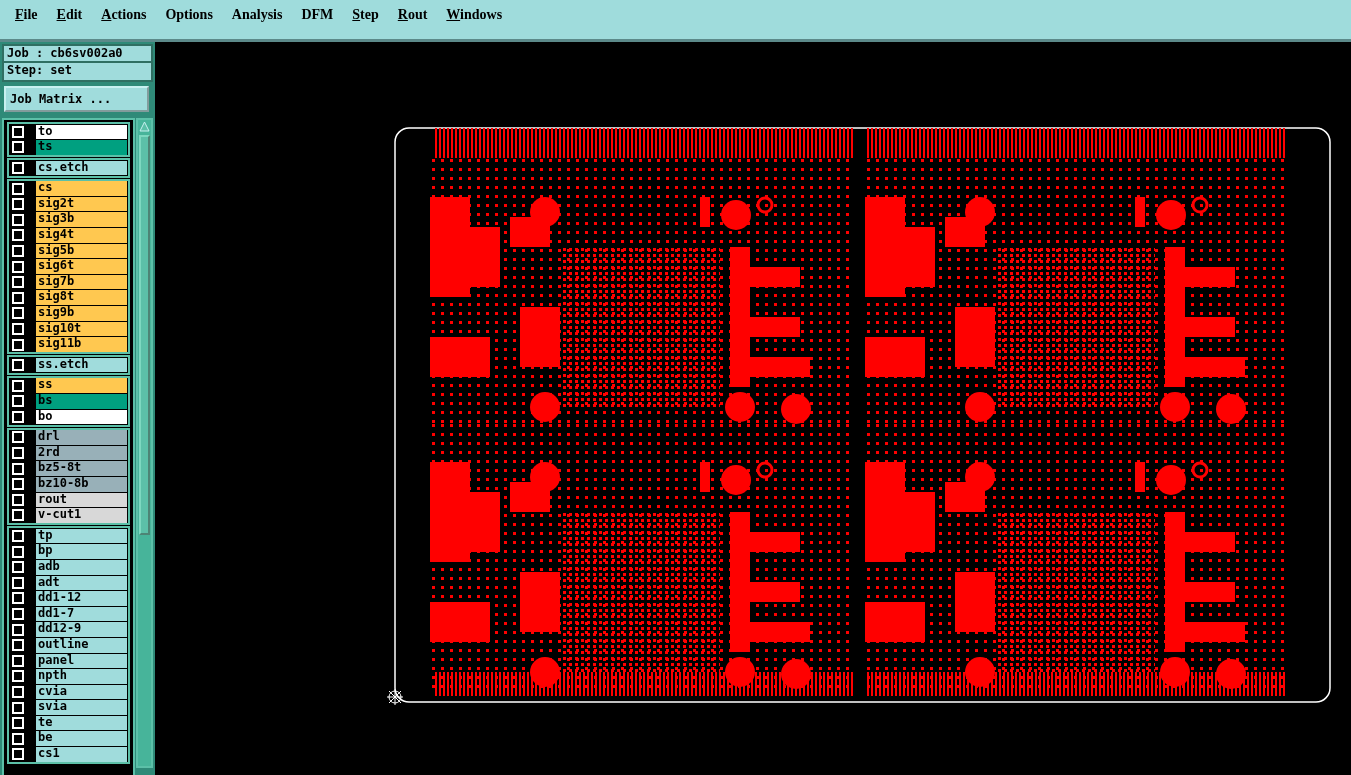 Image resolution: width=1351 pixels, height=775 pixels. What do you see at coordinates (81, 282) in the screenshot?
I see `layer-name: sig7b` at bounding box center [81, 282].